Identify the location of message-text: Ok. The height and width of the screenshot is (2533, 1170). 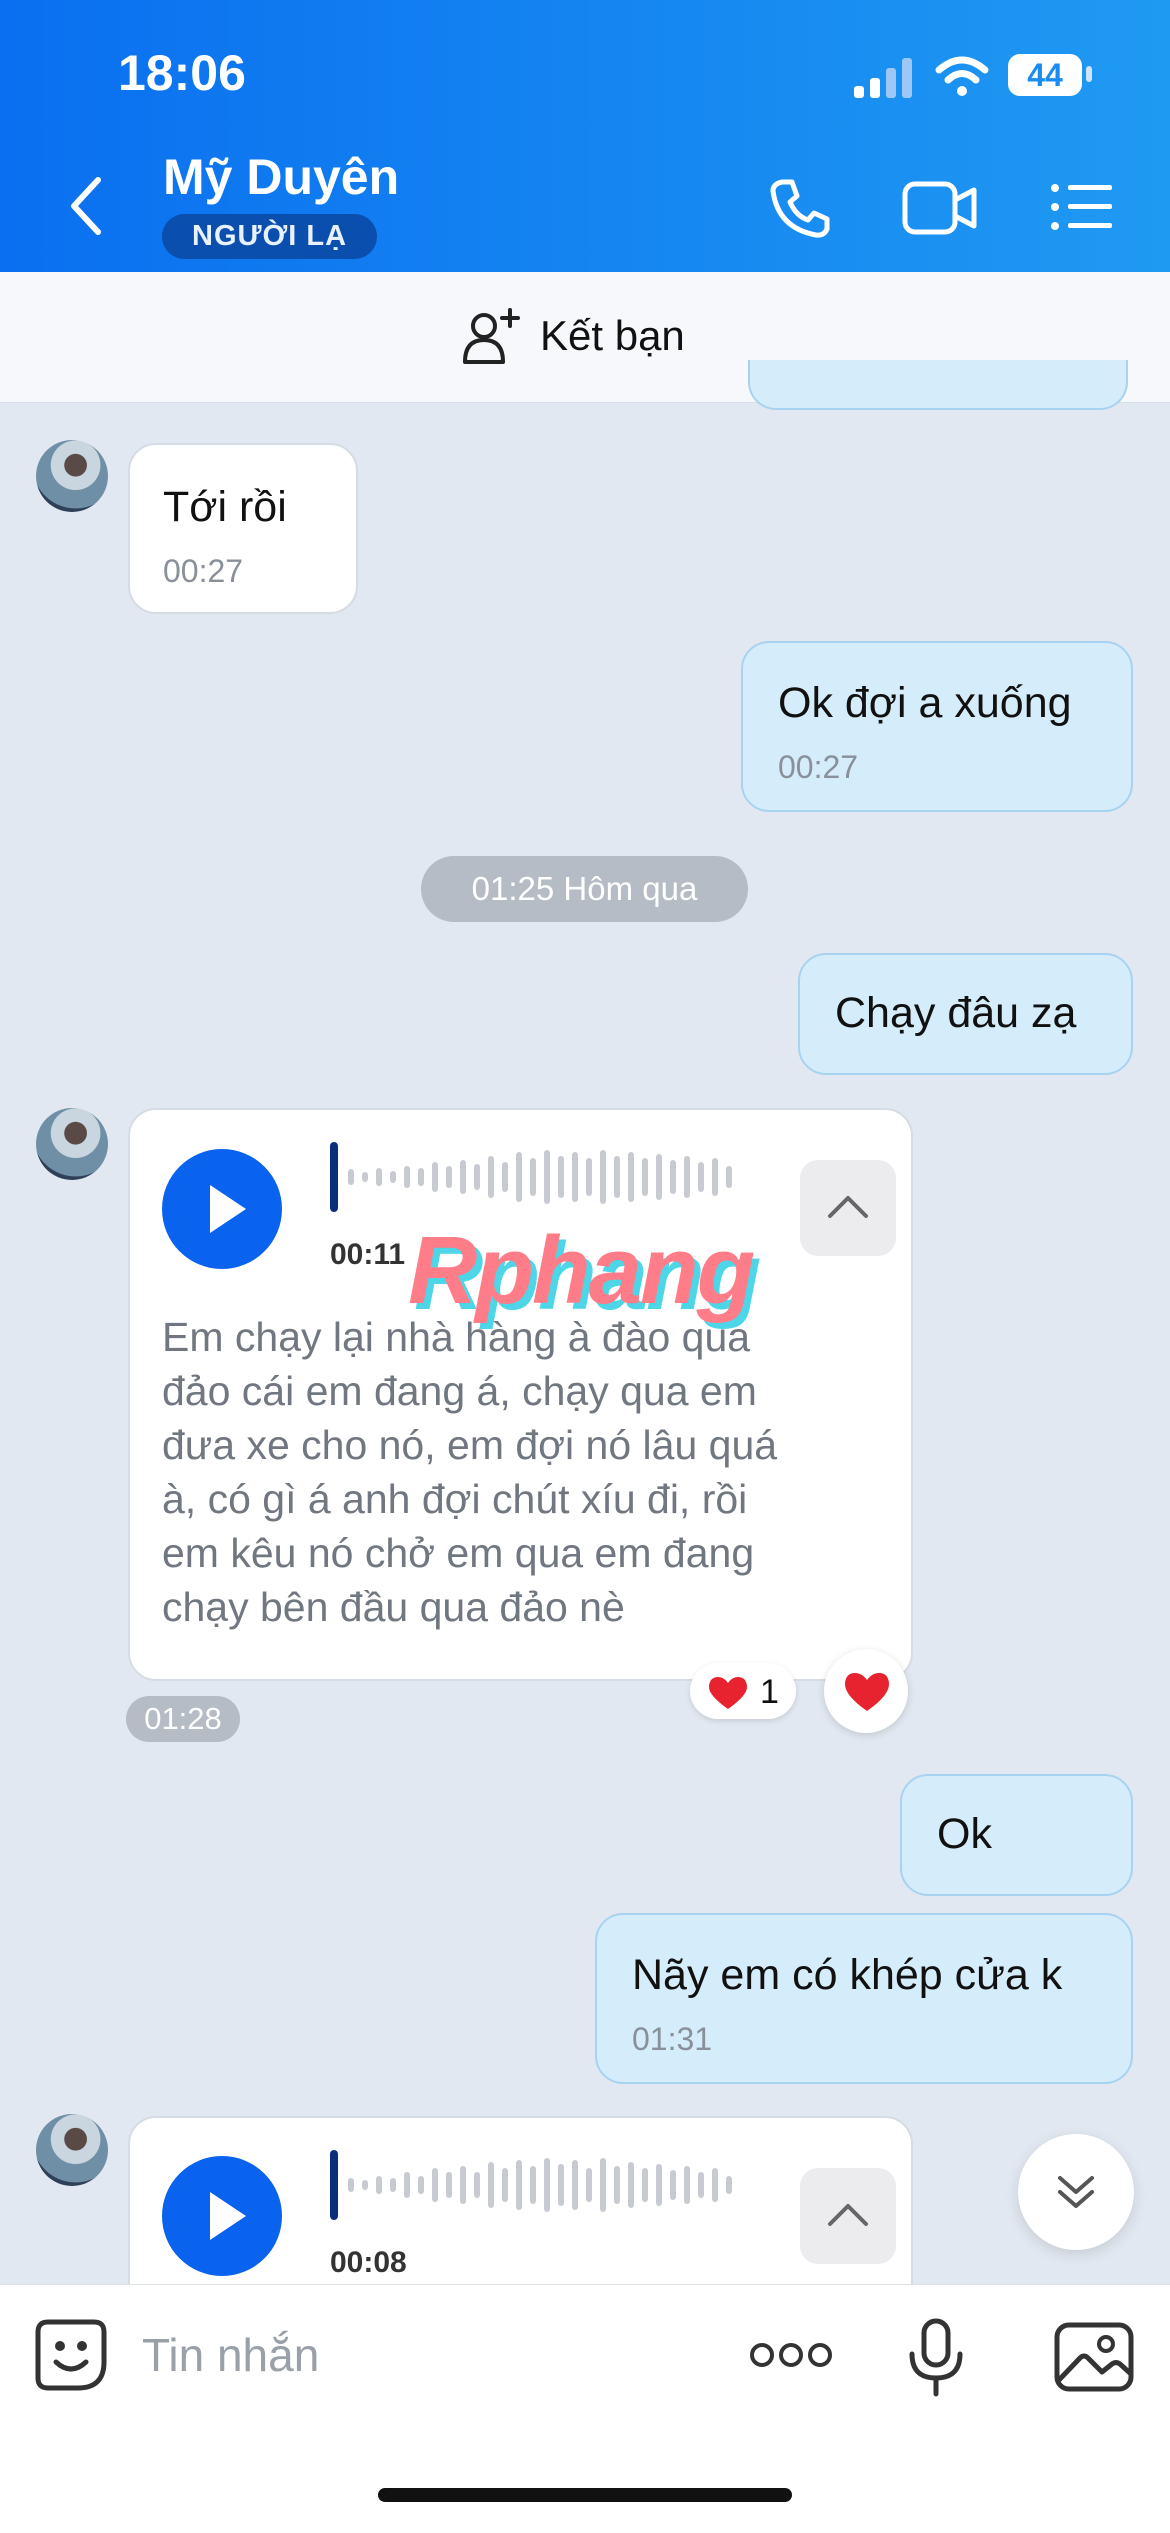
(964, 1834).